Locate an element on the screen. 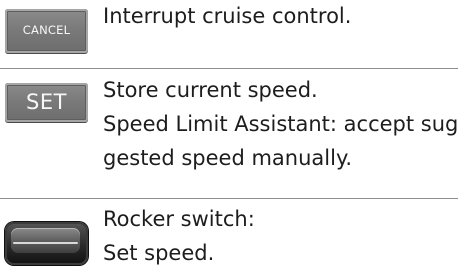  rocker-switch-highlight is located at coordinates (45, 243).